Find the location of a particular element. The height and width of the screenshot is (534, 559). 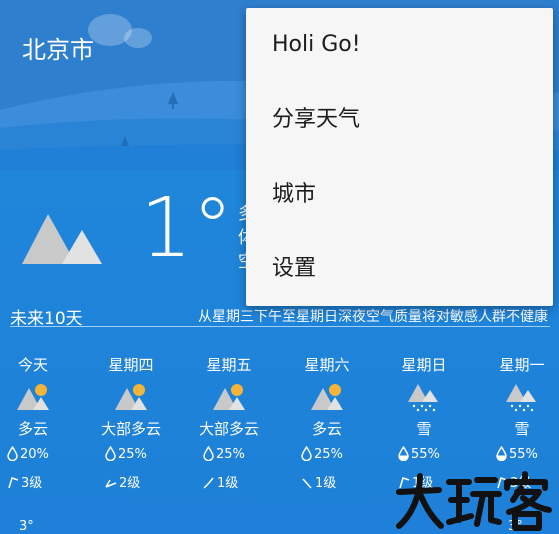

day-name: 星期四 is located at coordinates (131, 365).